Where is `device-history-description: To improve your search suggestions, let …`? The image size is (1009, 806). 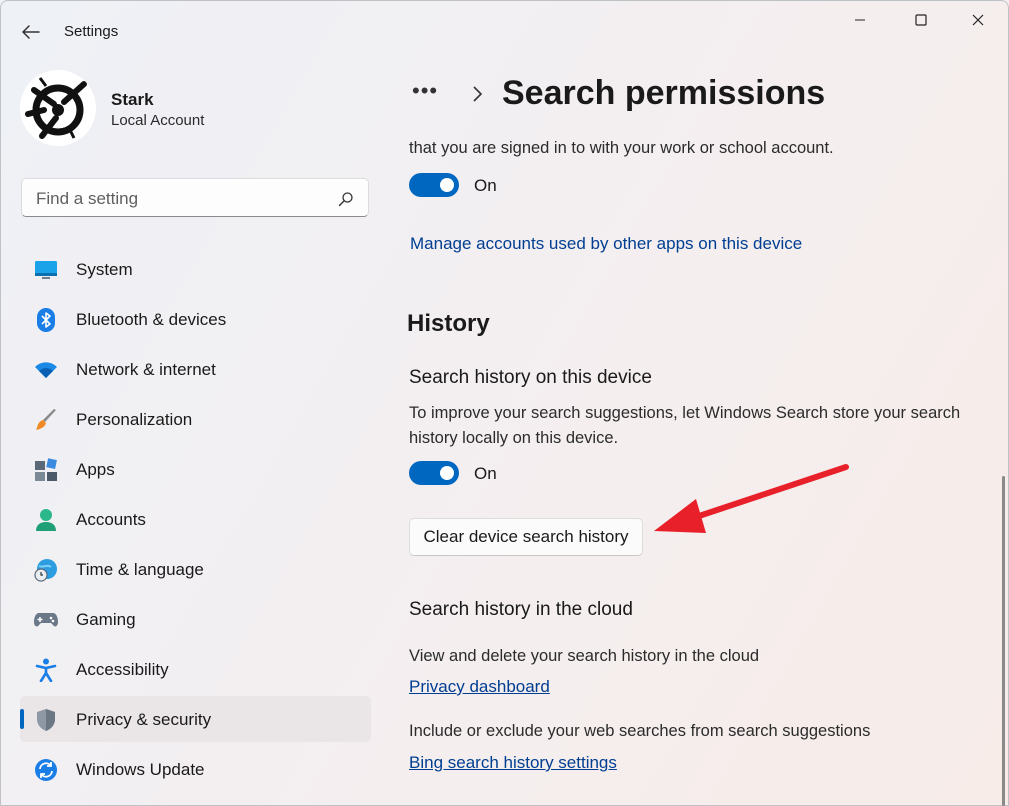 device-history-description: To improve your search suggestions, let … is located at coordinates (685, 425).